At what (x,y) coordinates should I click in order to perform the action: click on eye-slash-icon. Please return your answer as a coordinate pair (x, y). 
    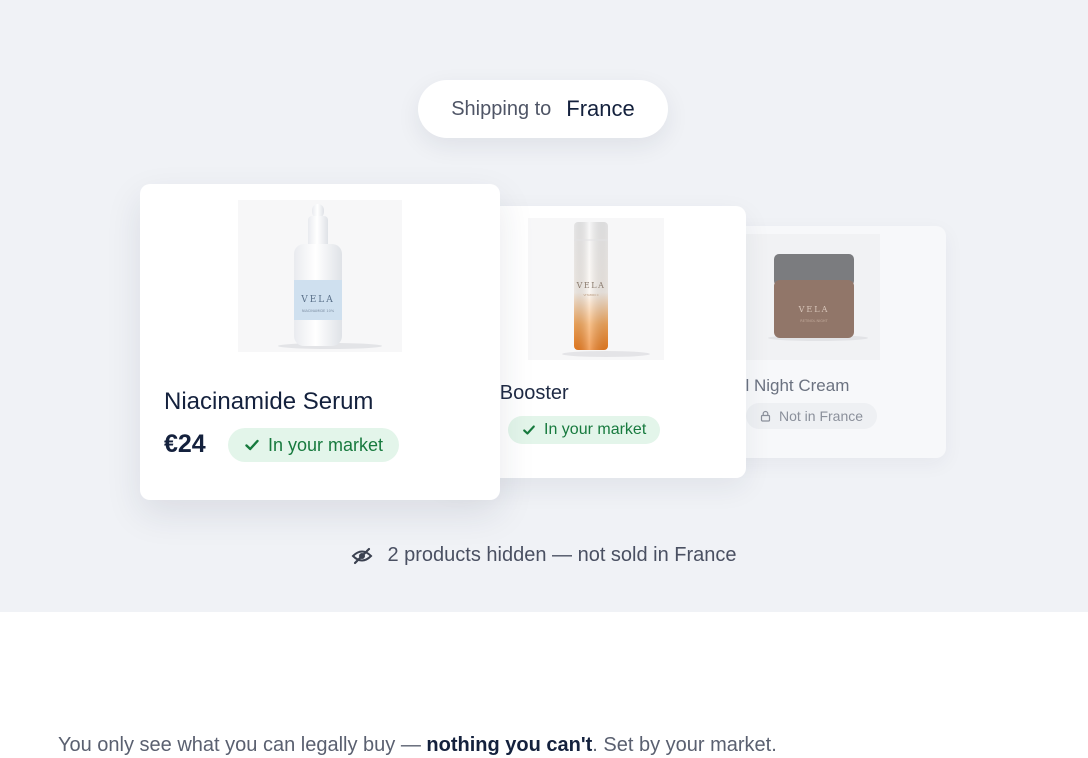
    Looking at the image, I should click on (362, 555).